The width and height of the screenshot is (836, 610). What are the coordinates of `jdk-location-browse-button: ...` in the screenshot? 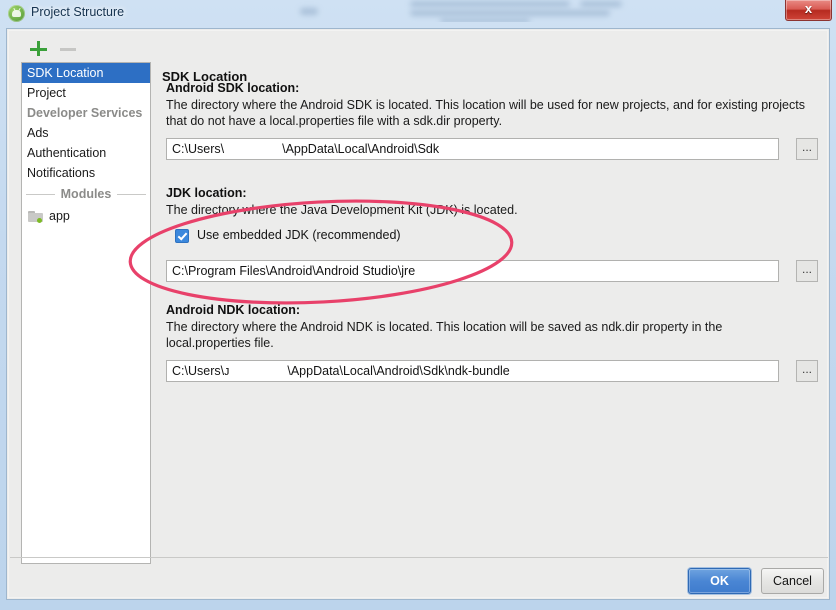 It's located at (807, 271).